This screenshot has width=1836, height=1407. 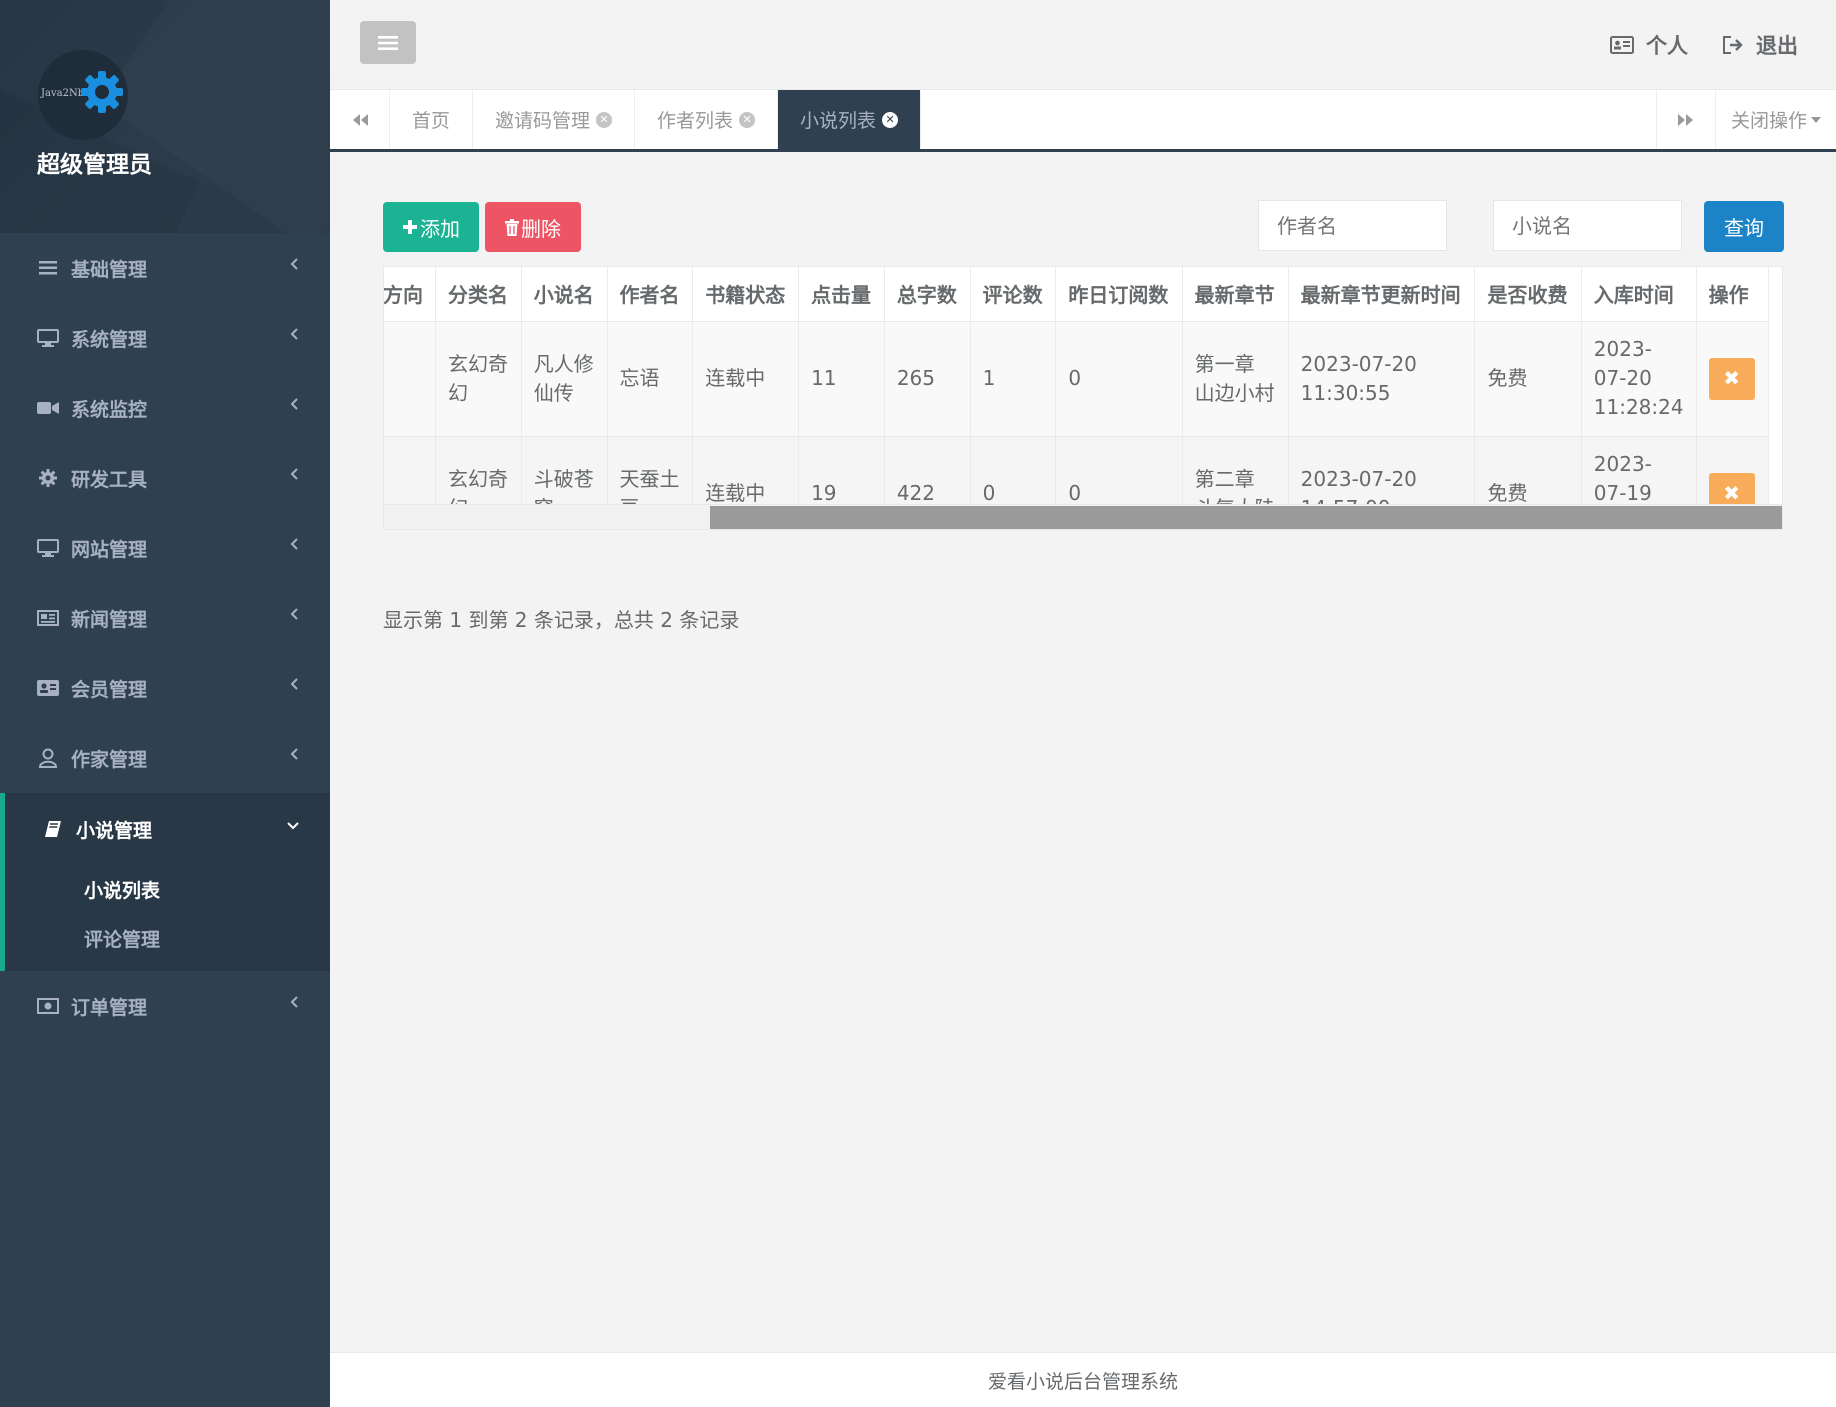 I want to click on submenu-item-novel-list: 小说列表, so click(x=167, y=889).